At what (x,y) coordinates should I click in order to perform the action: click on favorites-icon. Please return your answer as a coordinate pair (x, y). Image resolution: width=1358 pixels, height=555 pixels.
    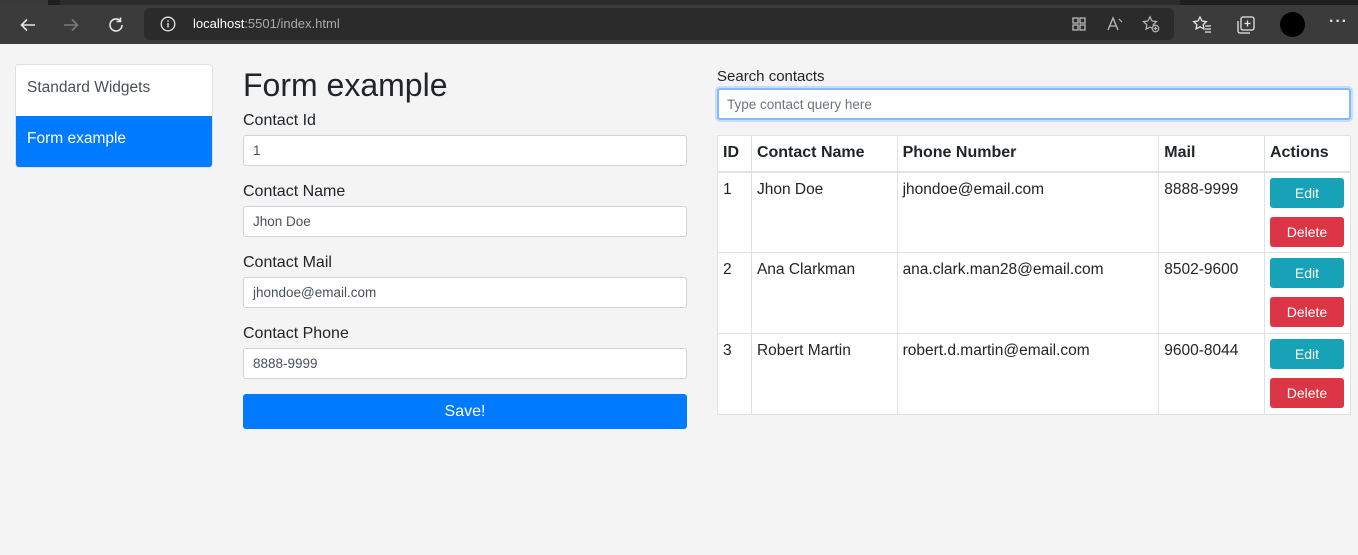
    Looking at the image, I should click on (1201, 24).